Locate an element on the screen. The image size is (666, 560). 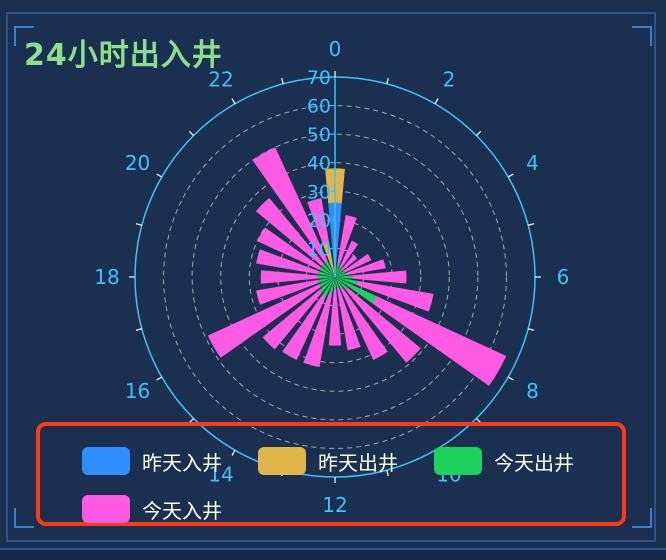
legend-item-yesterday-out: 昨天出井 is located at coordinates (328, 461).